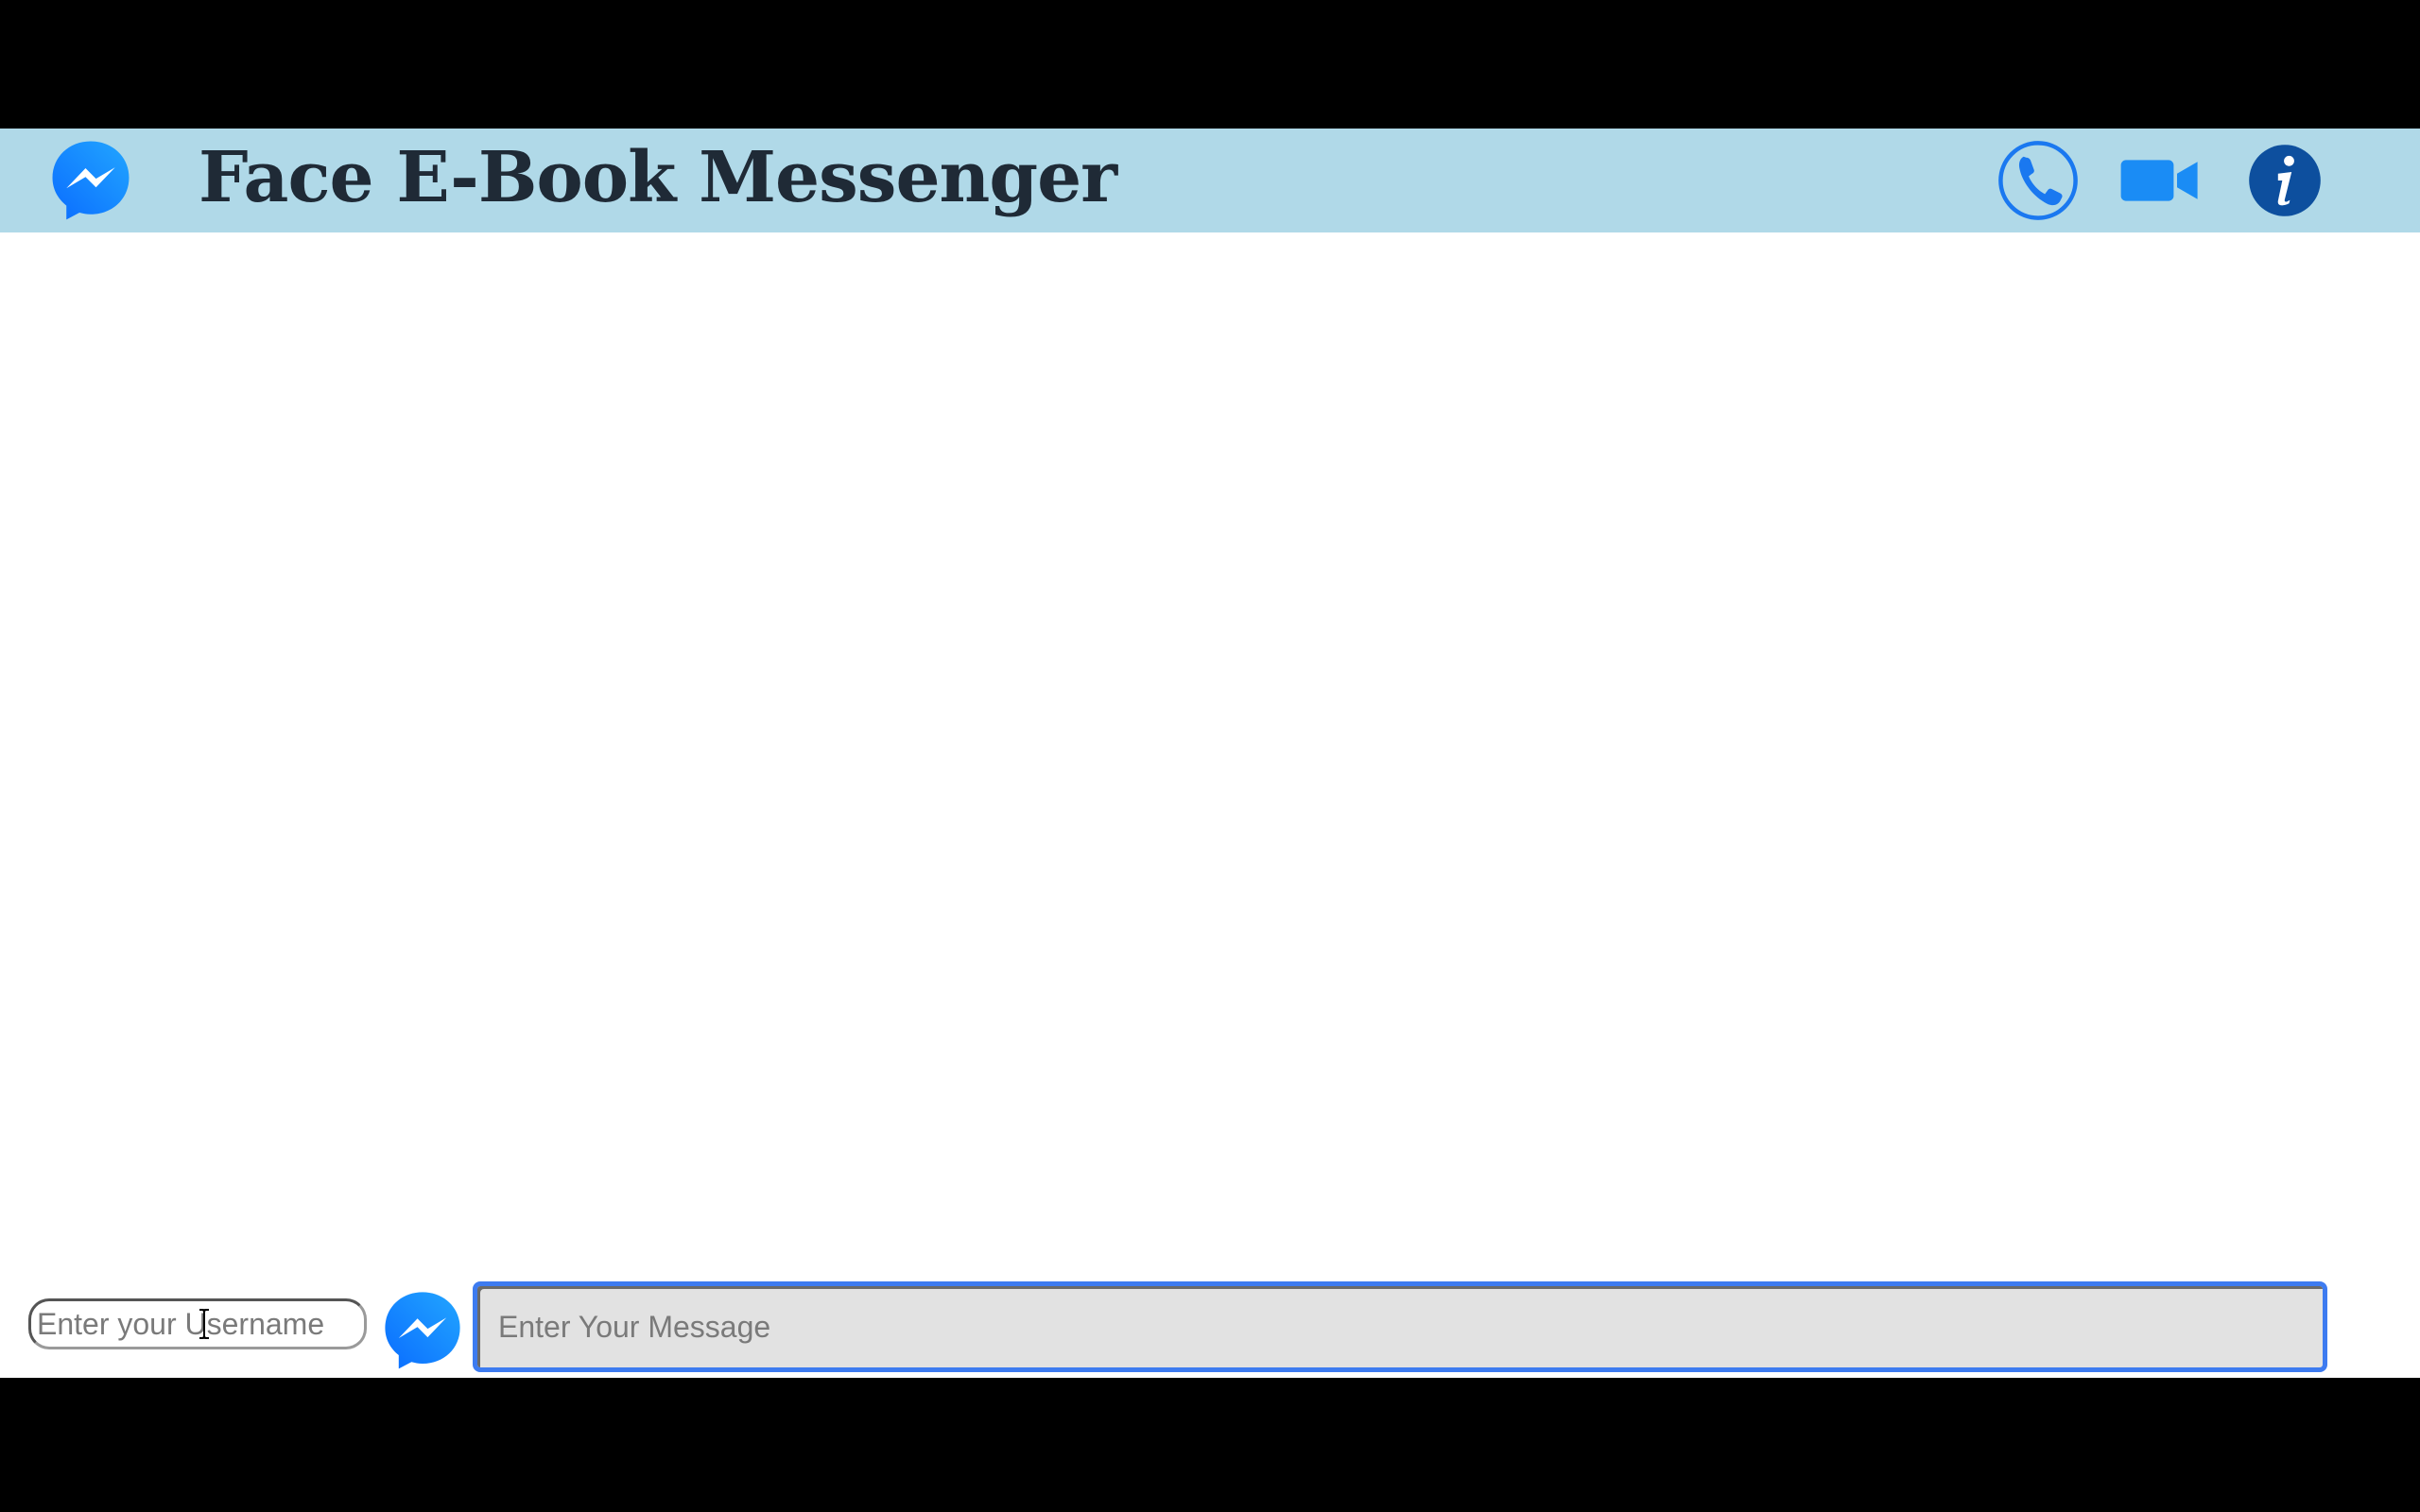 The height and width of the screenshot is (1512, 2420). What do you see at coordinates (658, 177) in the screenshot?
I see `page-title: Face E-Book Messenger` at bounding box center [658, 177].